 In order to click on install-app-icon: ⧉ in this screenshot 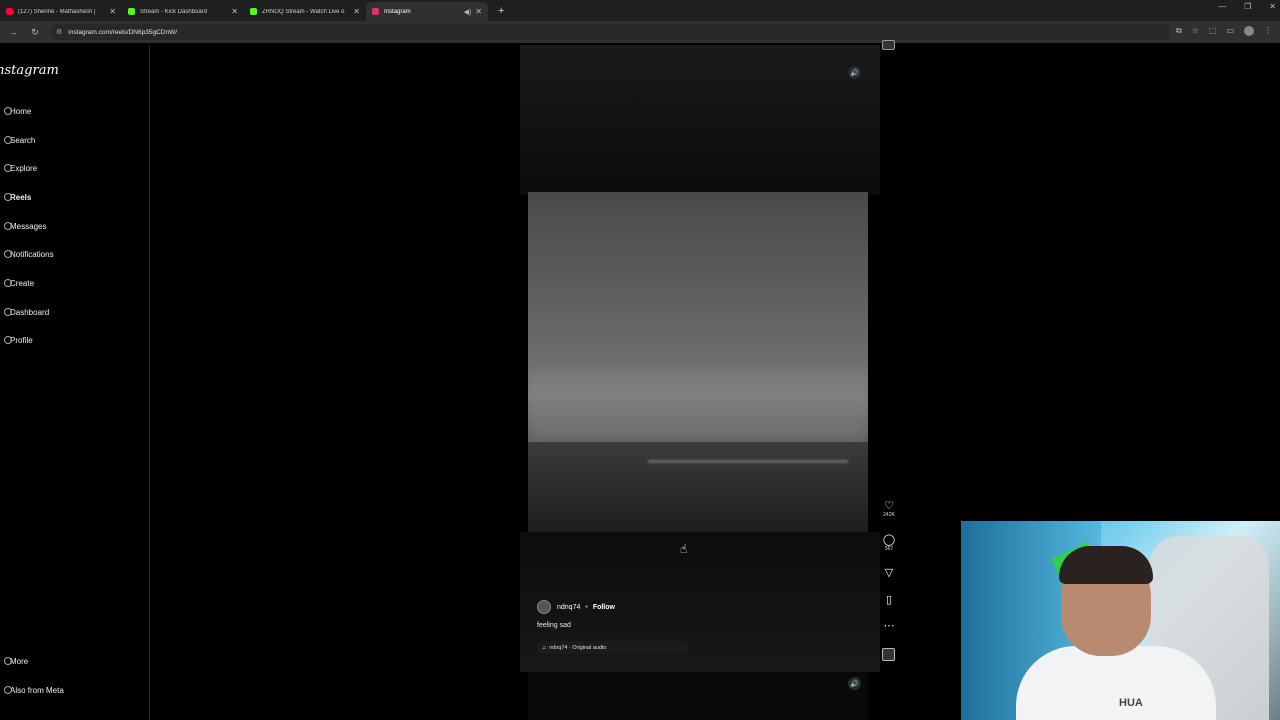, I will do `click(1179, 31)`.